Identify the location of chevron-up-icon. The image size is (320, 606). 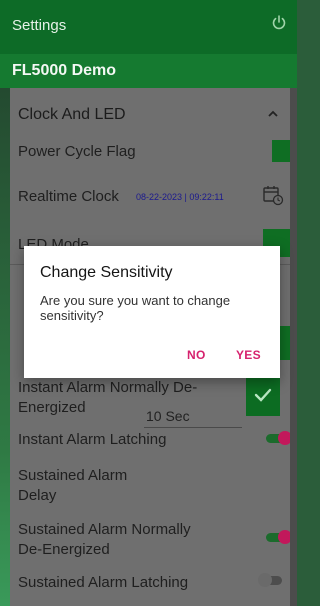
(273, 114).